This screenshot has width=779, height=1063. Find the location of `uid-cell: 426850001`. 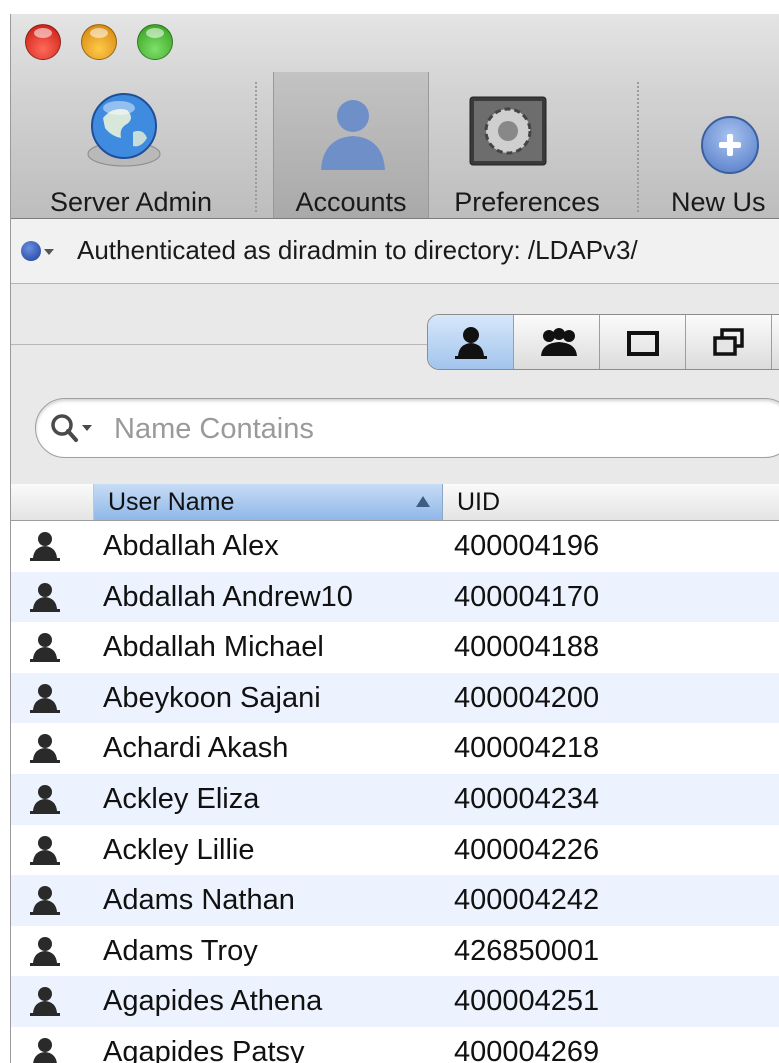

uid-cell: 426850001 is located at coordinates (527, 950).